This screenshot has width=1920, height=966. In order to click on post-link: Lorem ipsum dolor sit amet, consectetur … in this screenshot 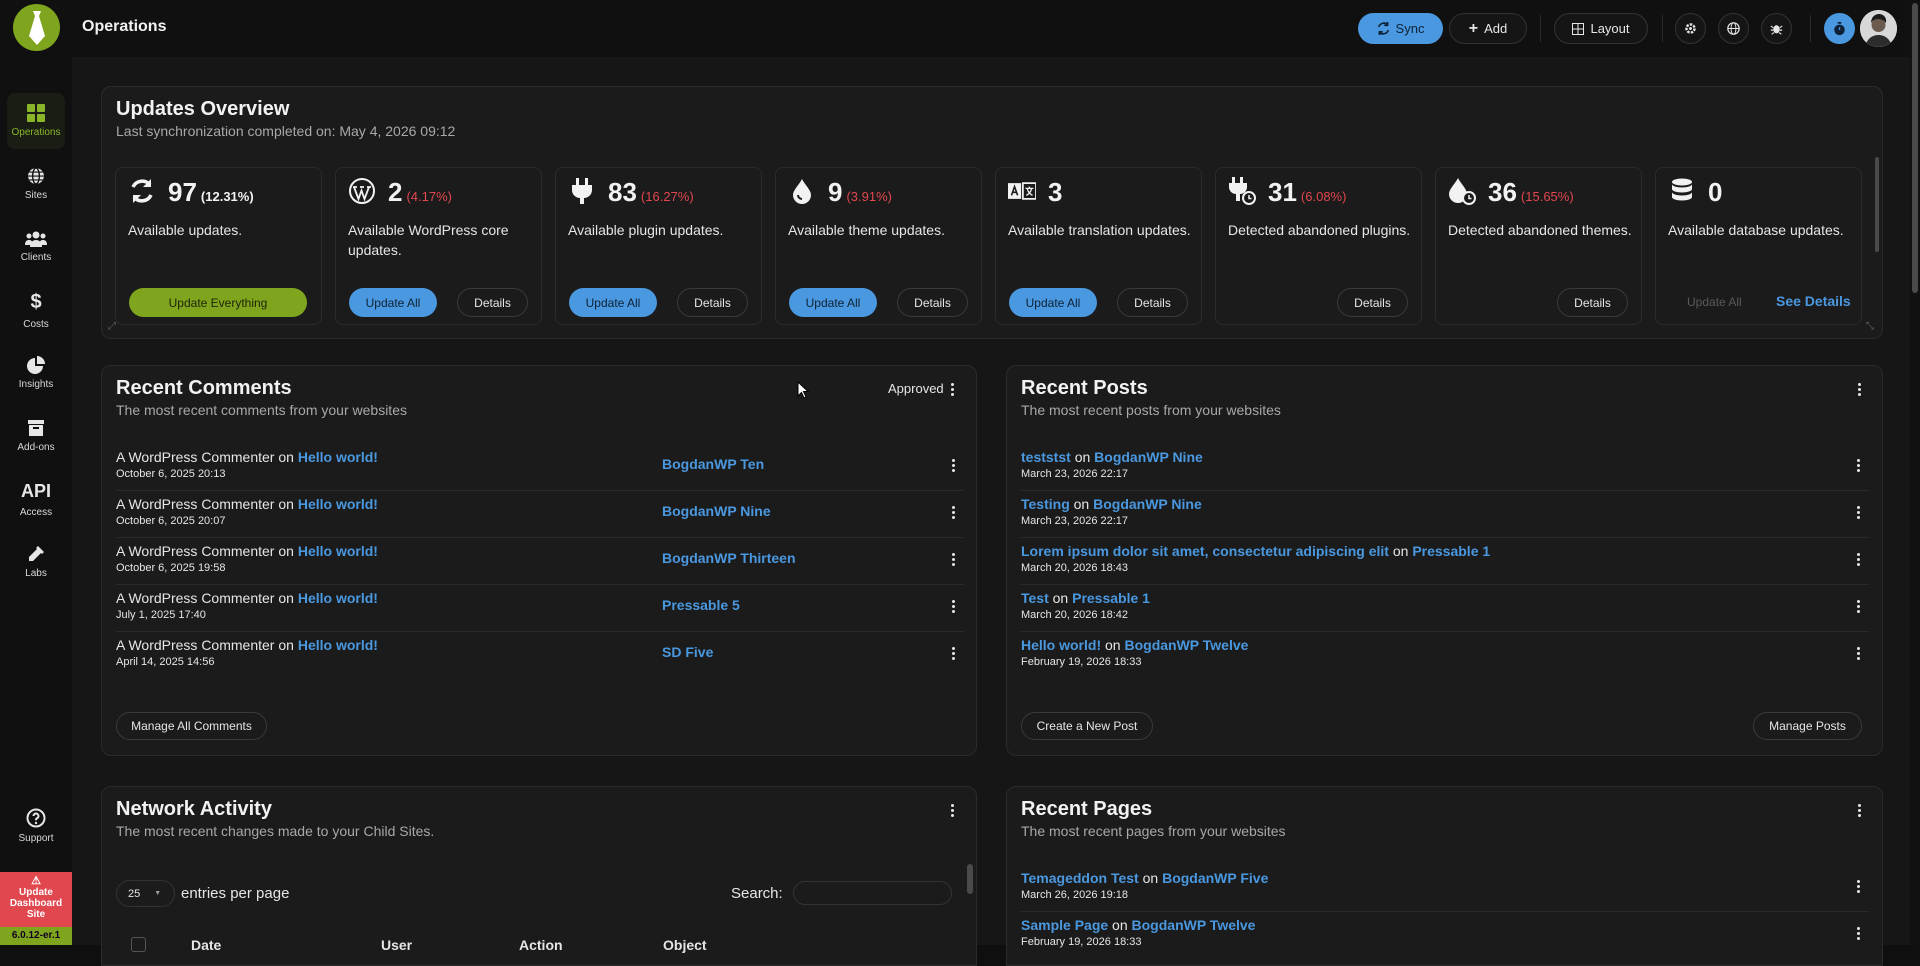, I will do `click(1205, 551)`.